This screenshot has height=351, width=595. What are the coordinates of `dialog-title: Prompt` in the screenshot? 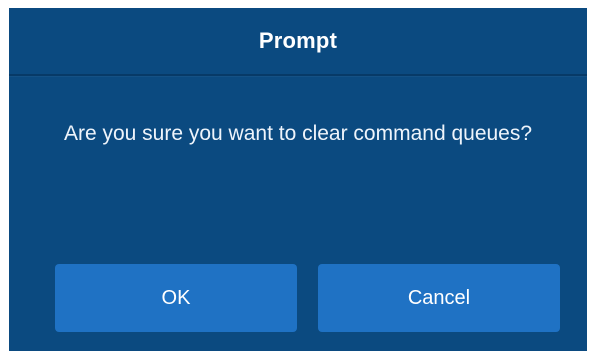 It's located at (298, 40).